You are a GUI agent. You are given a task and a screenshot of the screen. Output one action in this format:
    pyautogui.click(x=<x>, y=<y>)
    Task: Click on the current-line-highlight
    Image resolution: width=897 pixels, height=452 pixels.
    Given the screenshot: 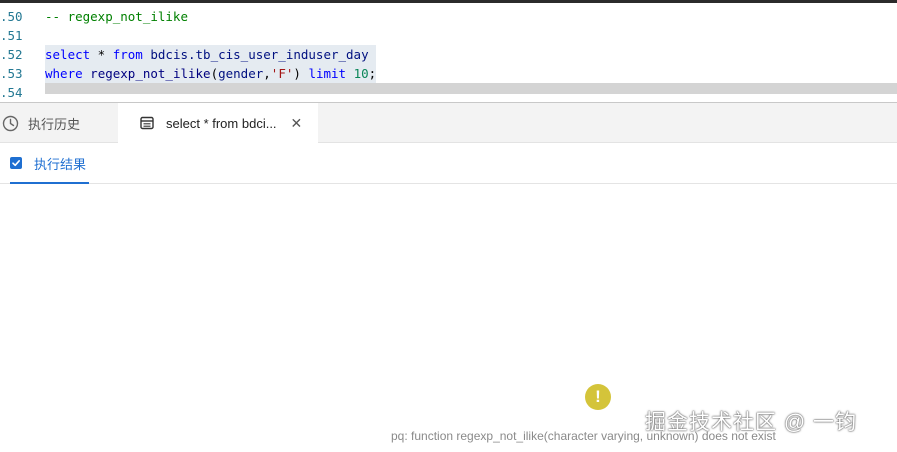 What is the action you would take?
    pyautogui.click(x=471, y=88)
    